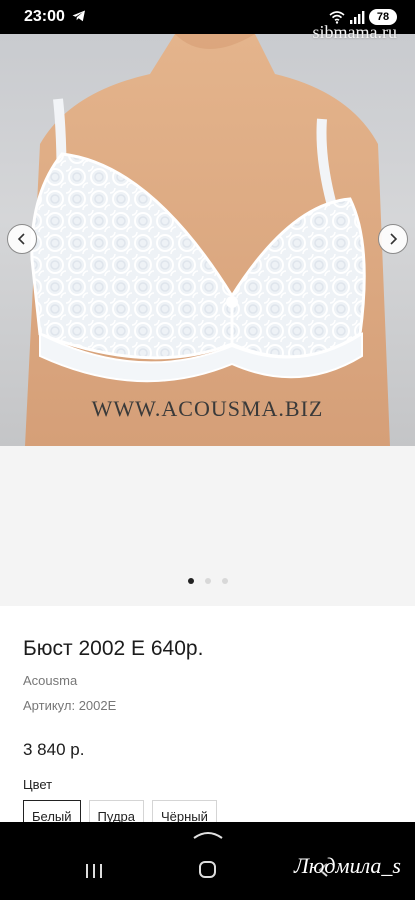 This screenshot has height=900, width=415. Describe the element at coordinates (207, 869) in the screenshot. I see `home-icon` at that location.